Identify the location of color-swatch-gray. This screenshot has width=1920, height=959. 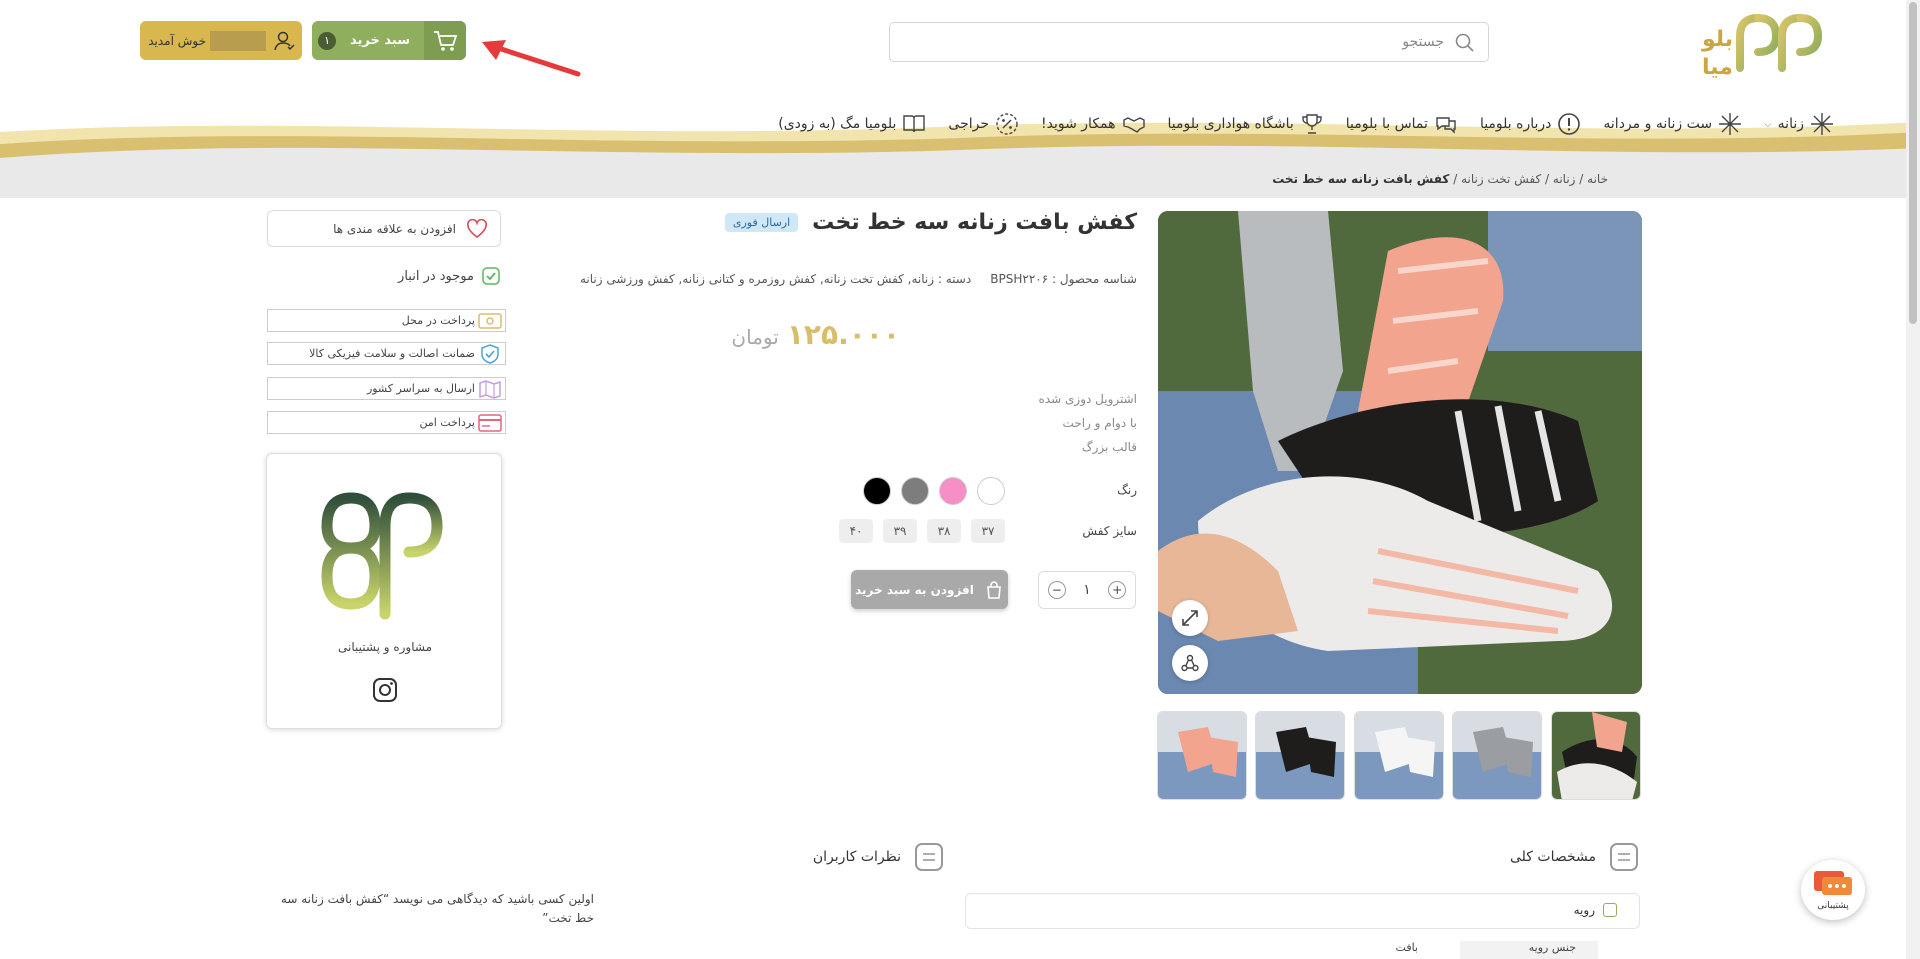
(915, 491).